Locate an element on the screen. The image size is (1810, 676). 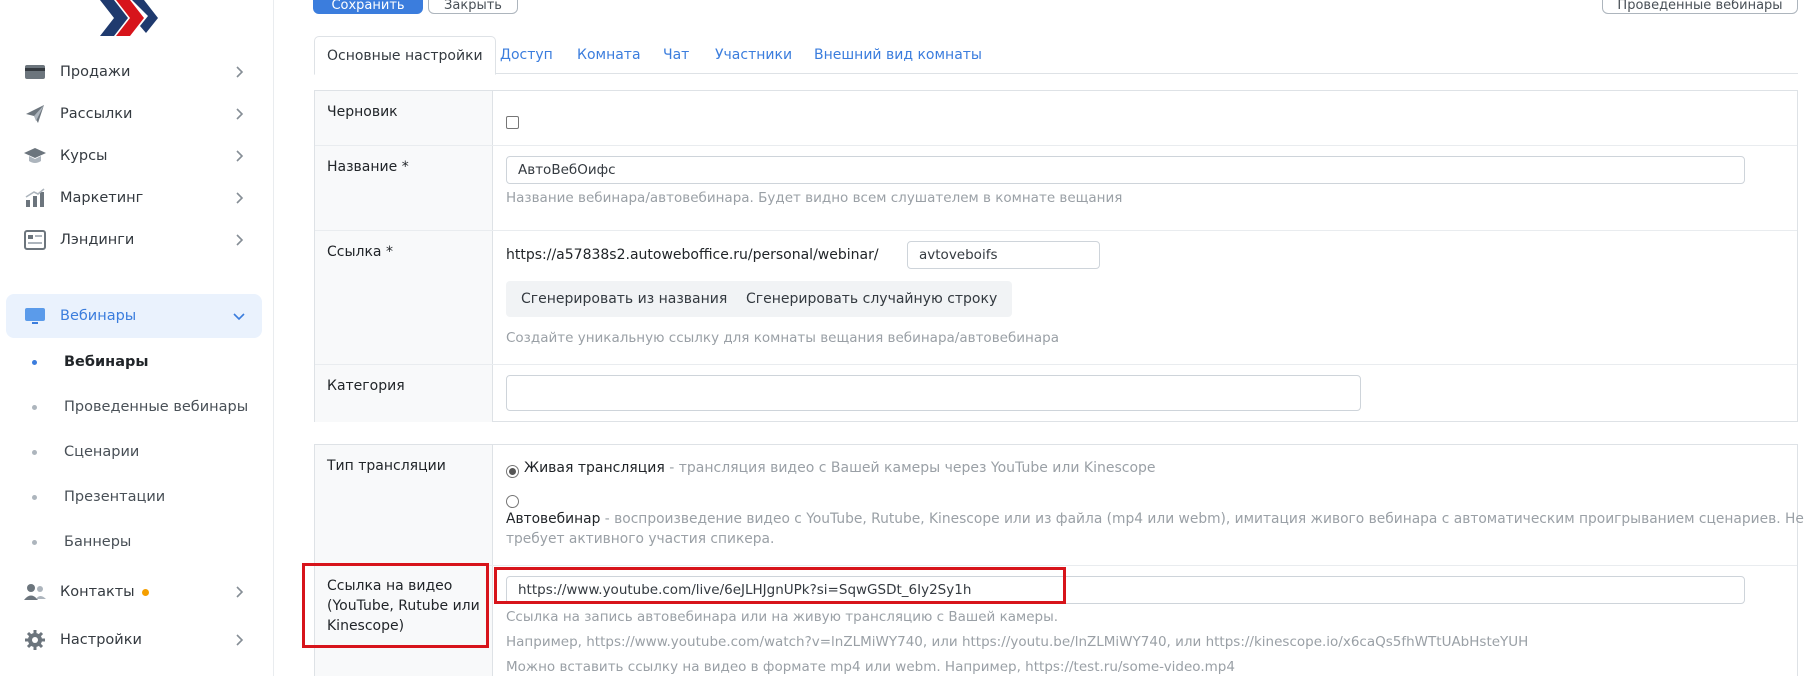
highlight-video-input is located at coordinates (780, 585).